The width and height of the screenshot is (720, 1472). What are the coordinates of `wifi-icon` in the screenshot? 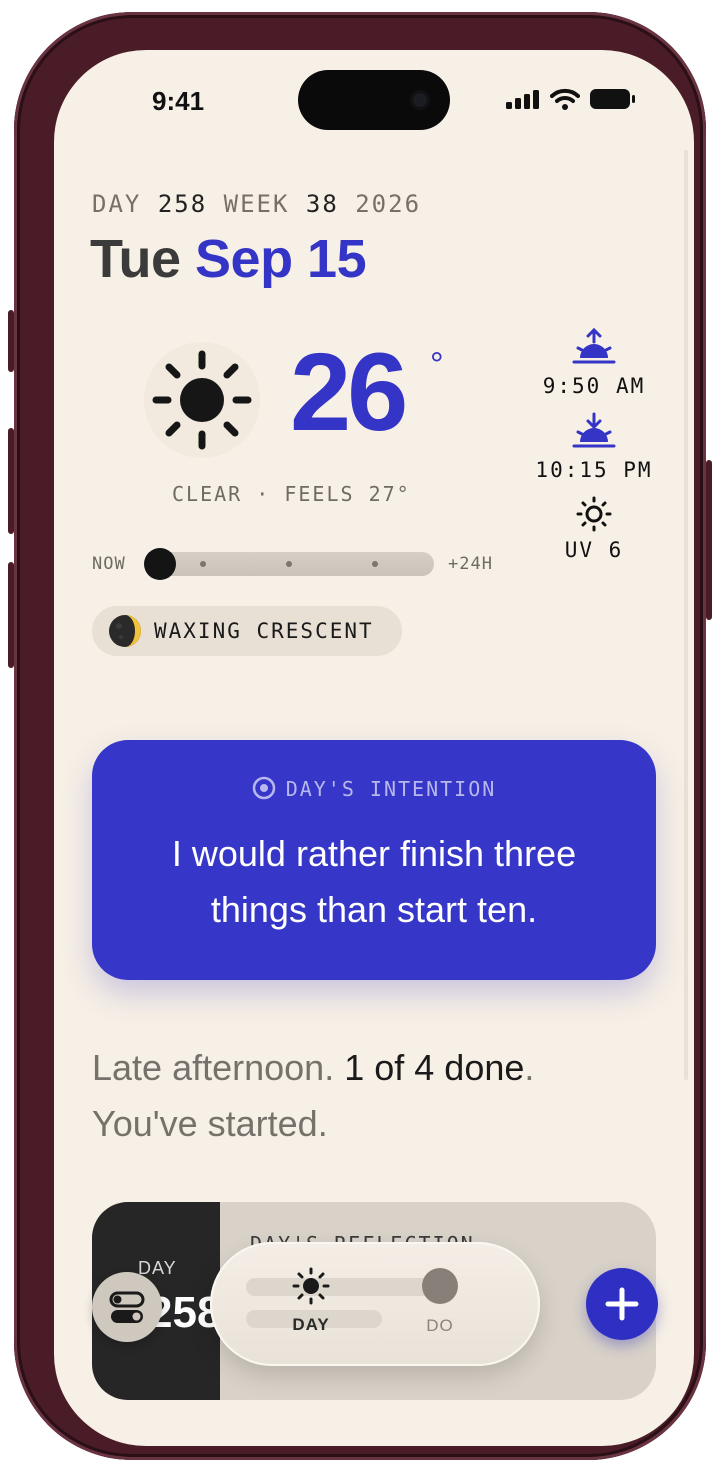 It's located at (565, 99).